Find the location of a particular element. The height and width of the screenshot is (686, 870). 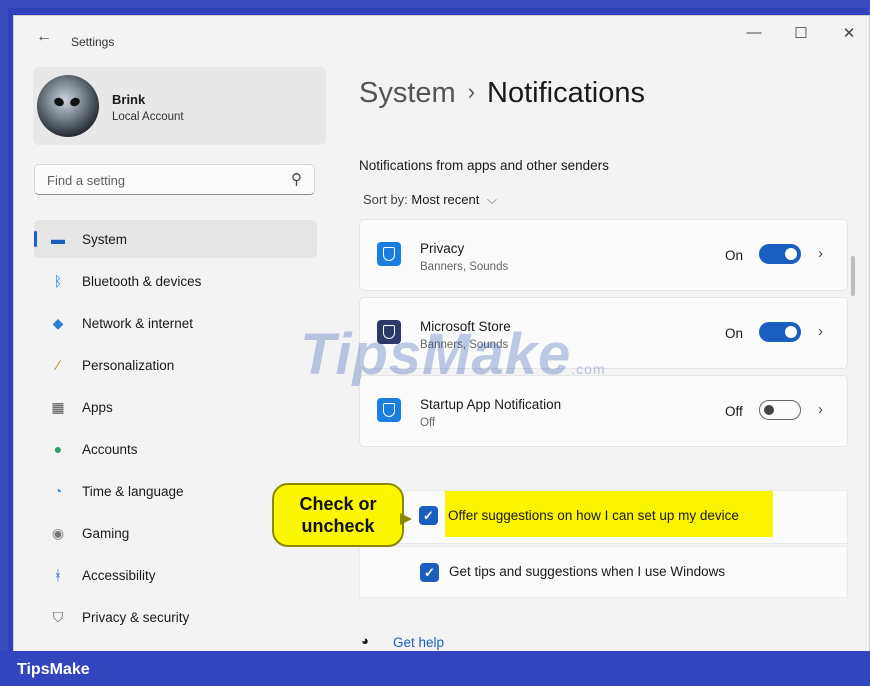

watermark: TipsMake.com is located at coordinates (453, 354).